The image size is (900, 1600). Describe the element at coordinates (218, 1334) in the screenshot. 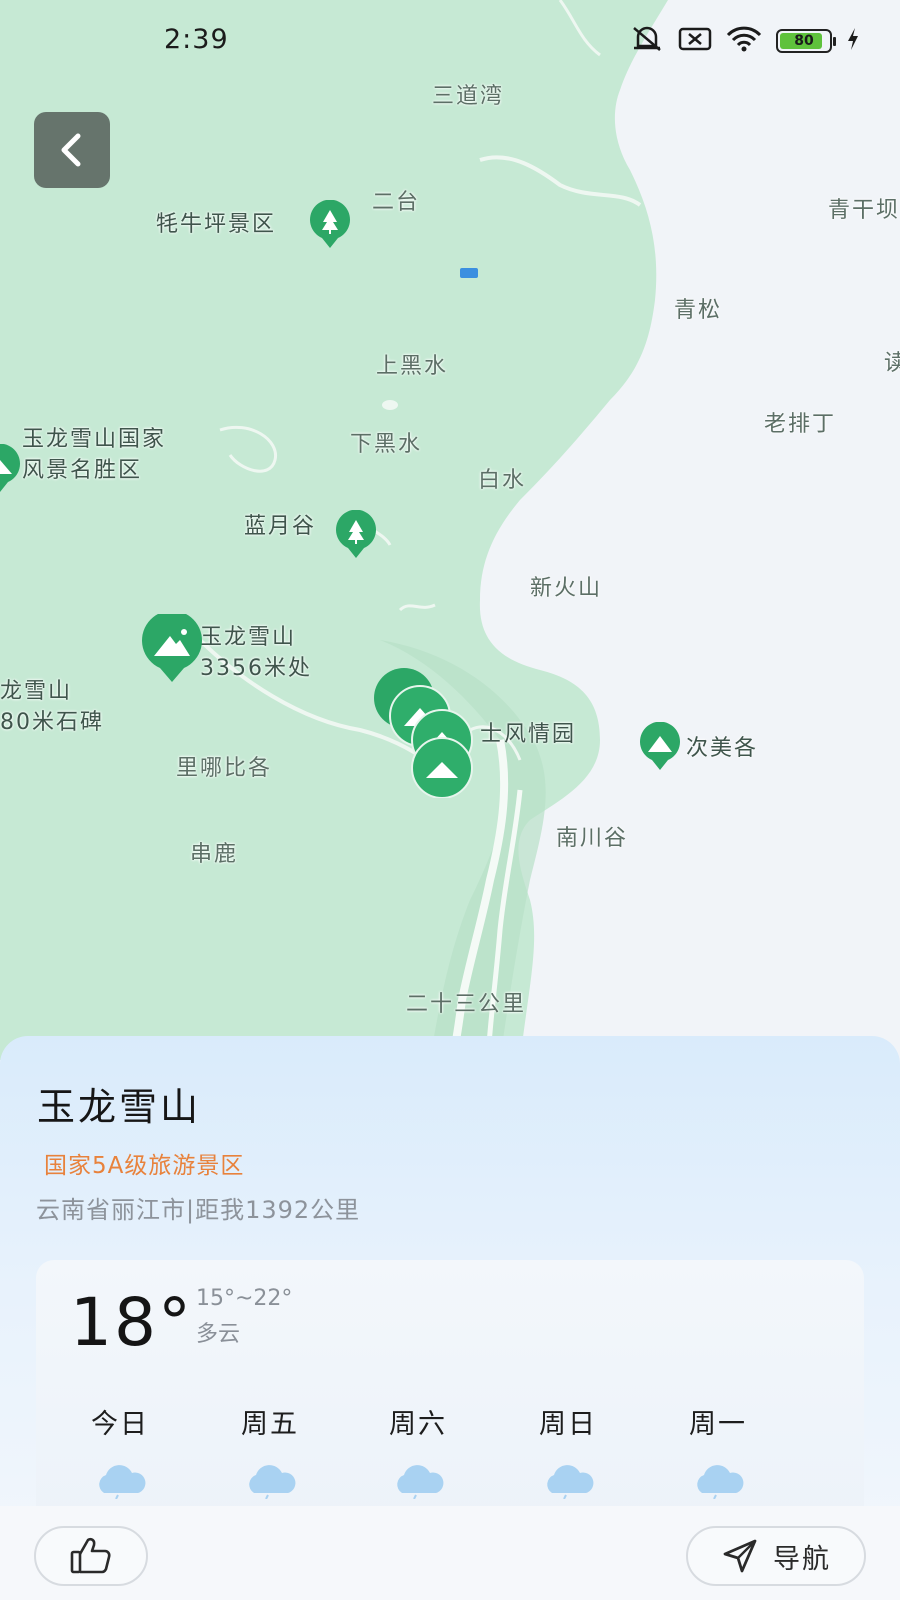

I see `weather-condition: 多云` at that location.